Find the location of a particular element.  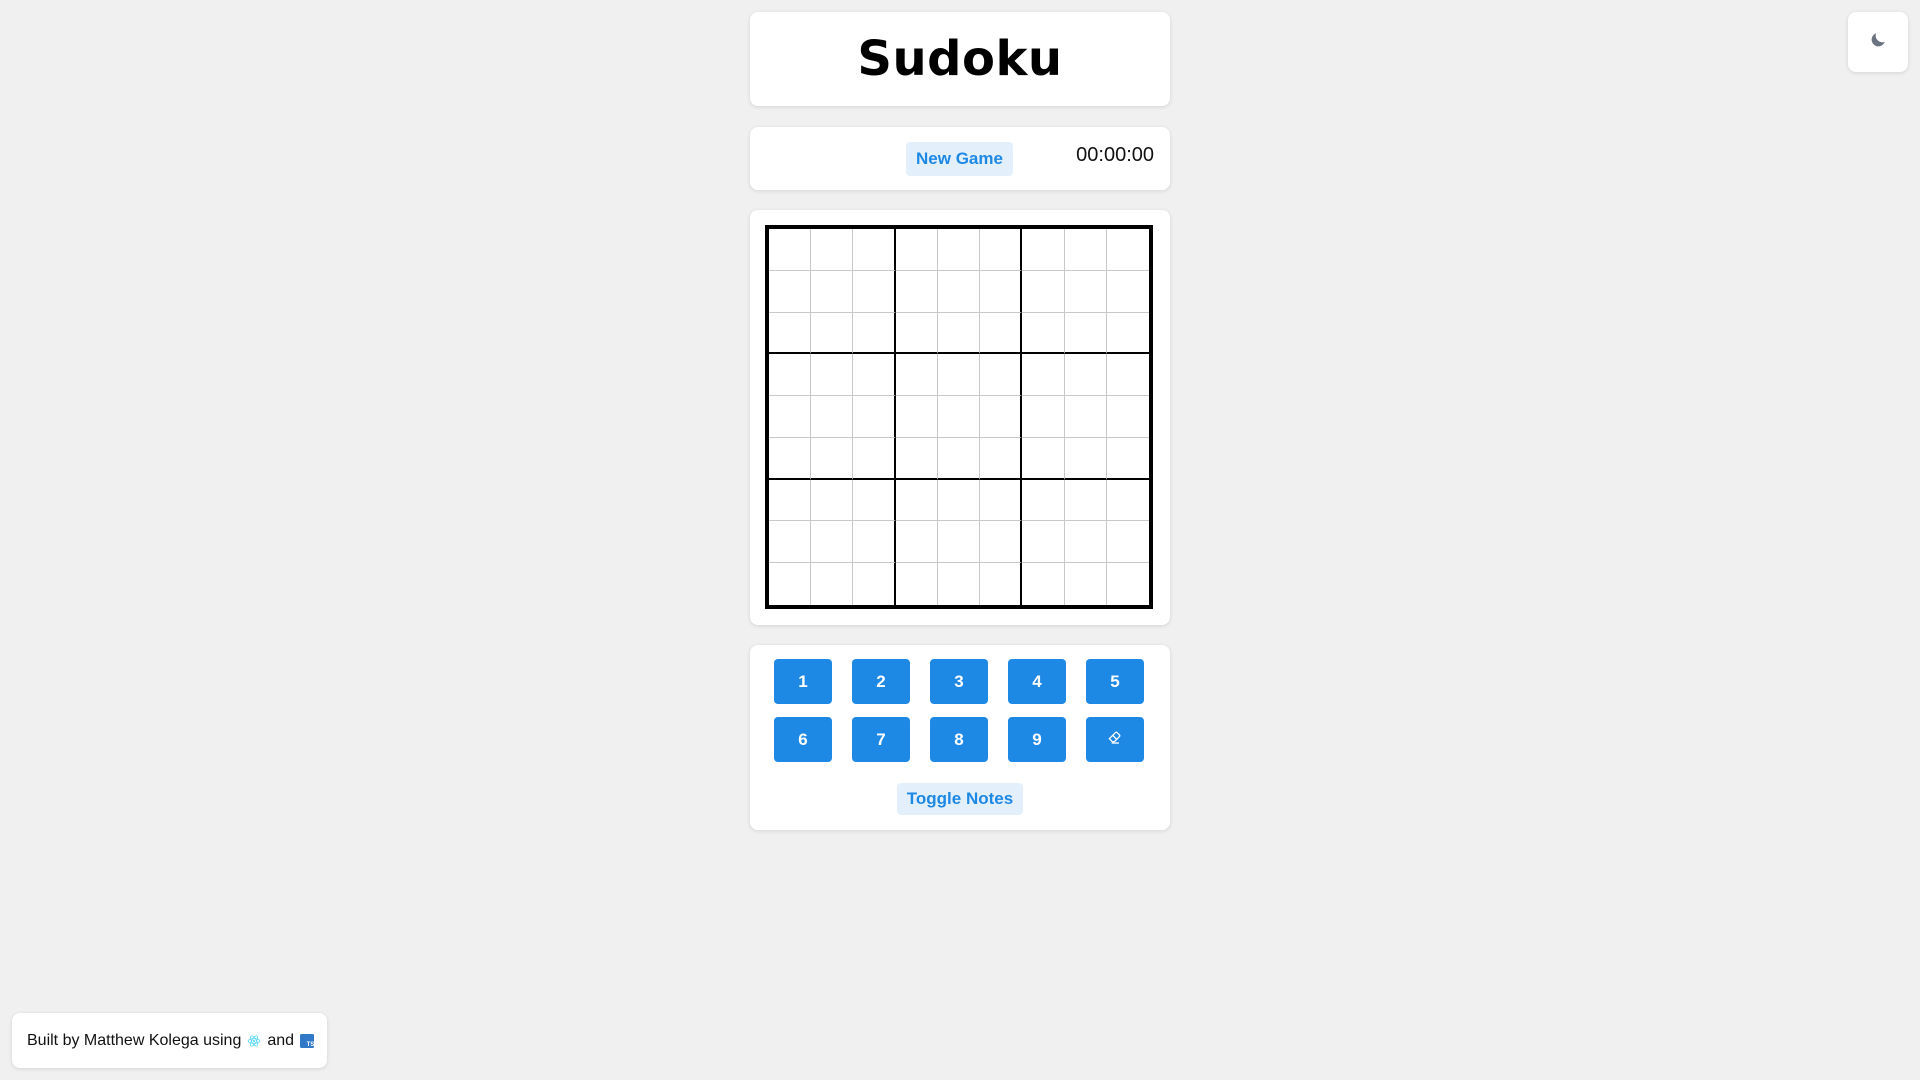

eraser-icon is located at coordinates (1115, 739).